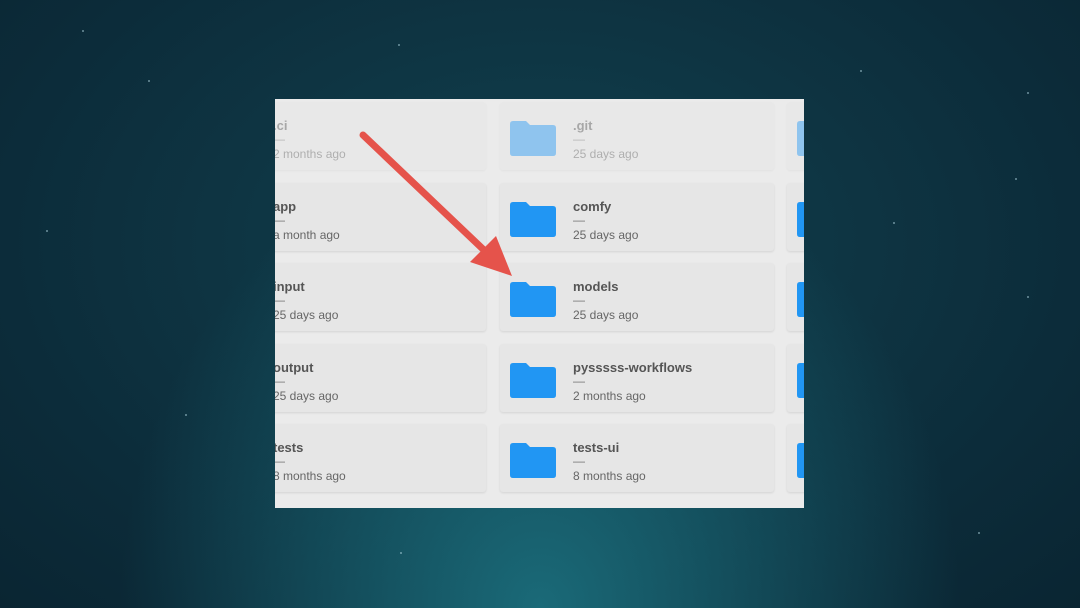  Describe the element at coordinates (294, 367) in the screenshot. I see `folder-name: output` at that location.